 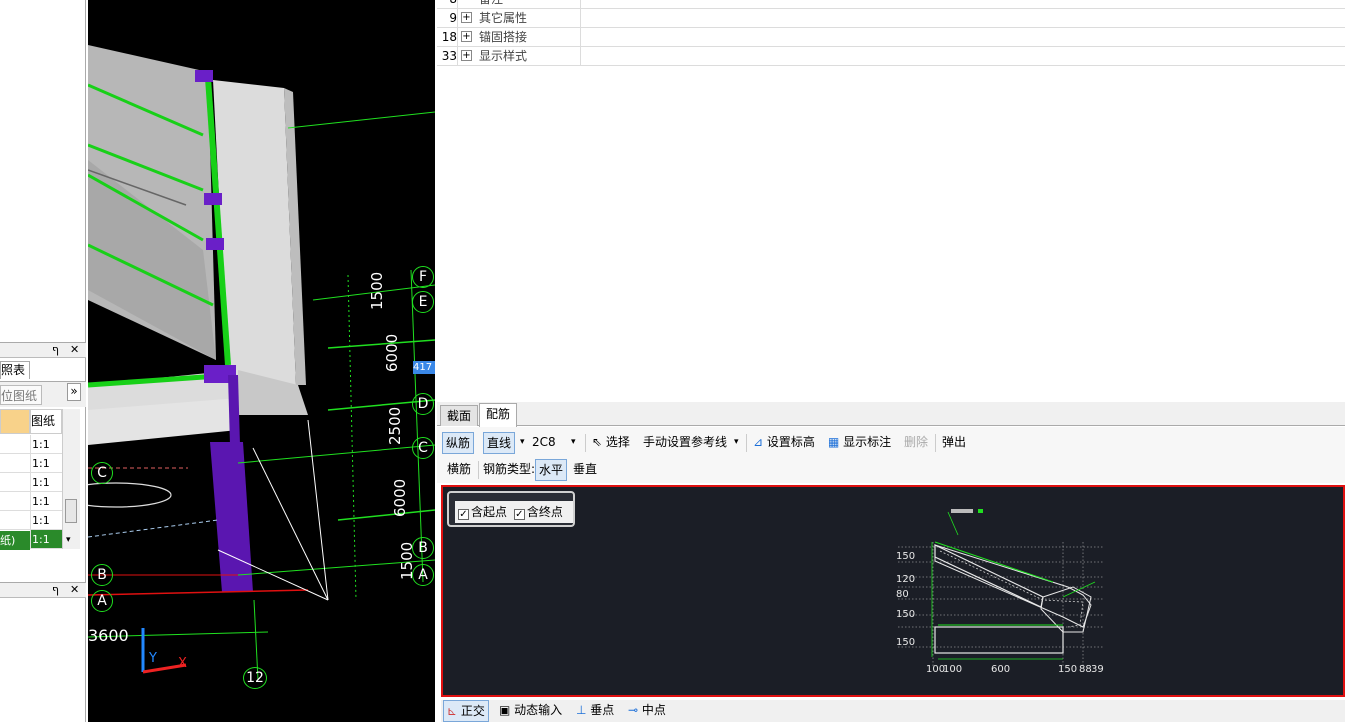 I want to click on axis-label: D, so click(x=423, y=404).